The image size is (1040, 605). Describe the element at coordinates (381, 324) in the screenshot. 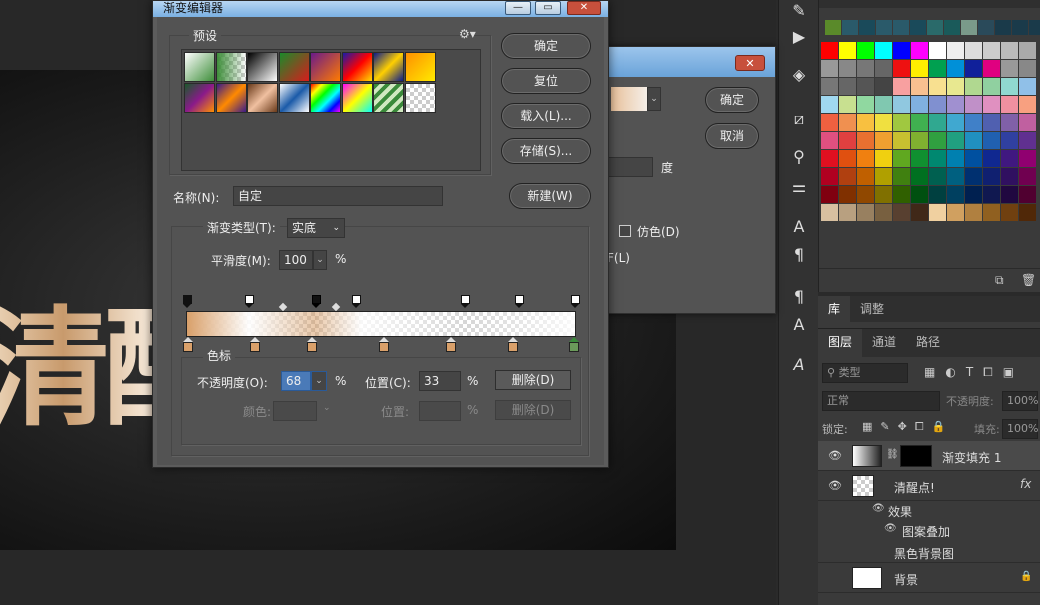

I see `gradient-preview-bar` at that location.